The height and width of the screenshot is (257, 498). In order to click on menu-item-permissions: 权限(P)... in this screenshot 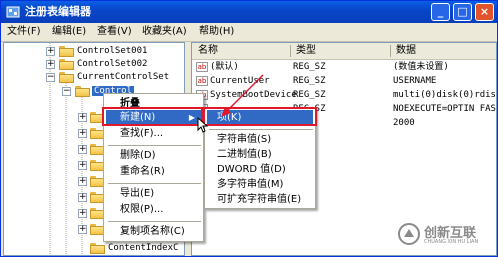, I will do `click(141, 210)`.